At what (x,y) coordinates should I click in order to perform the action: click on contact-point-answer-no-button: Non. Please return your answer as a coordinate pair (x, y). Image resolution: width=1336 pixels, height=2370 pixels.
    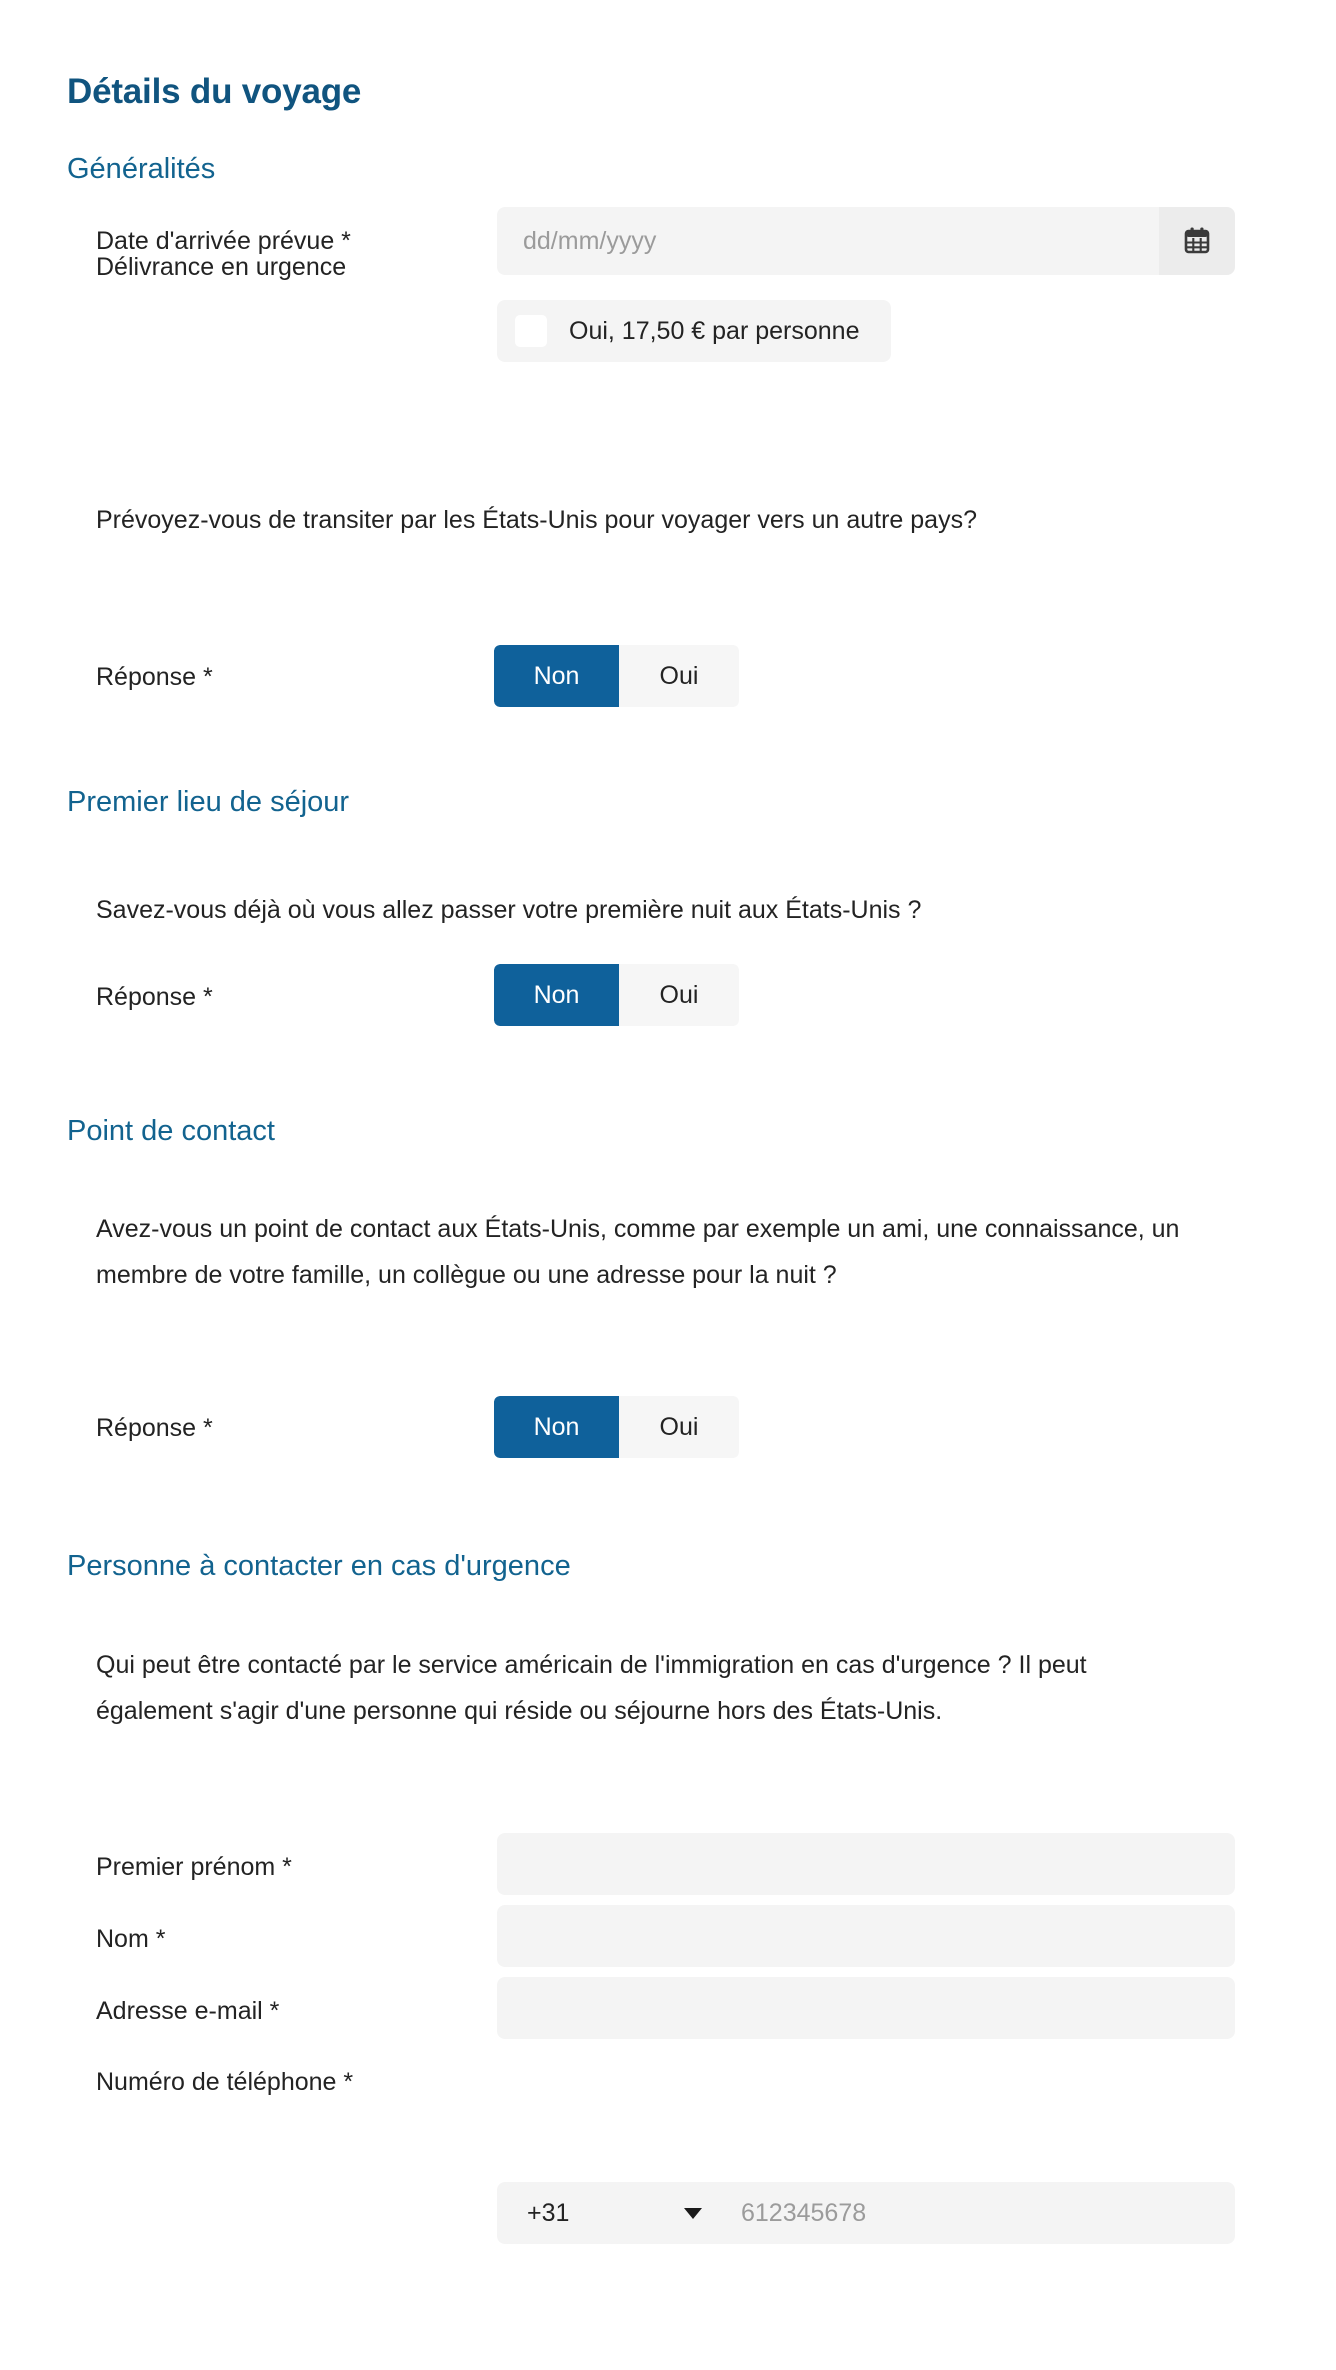
    Looking at the image, I should click on (556, 1427).